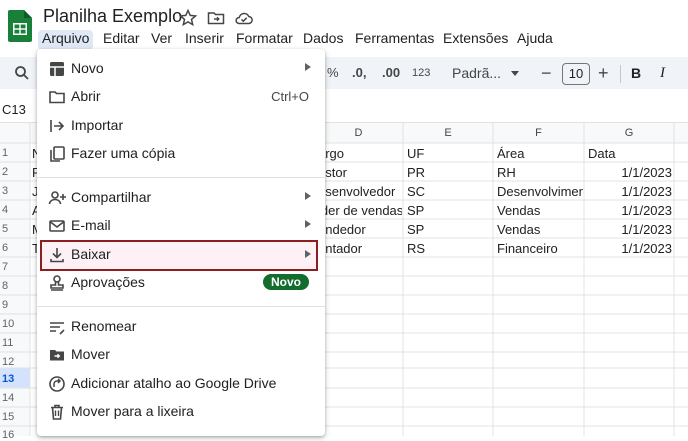 The height and width of the screenshot is (441, 688). What do you see at coordinates (181, 97) in the screenshot?
I see `menu-item-abrir: Abrir Ctrl+O` at bounding box center [181, 97].